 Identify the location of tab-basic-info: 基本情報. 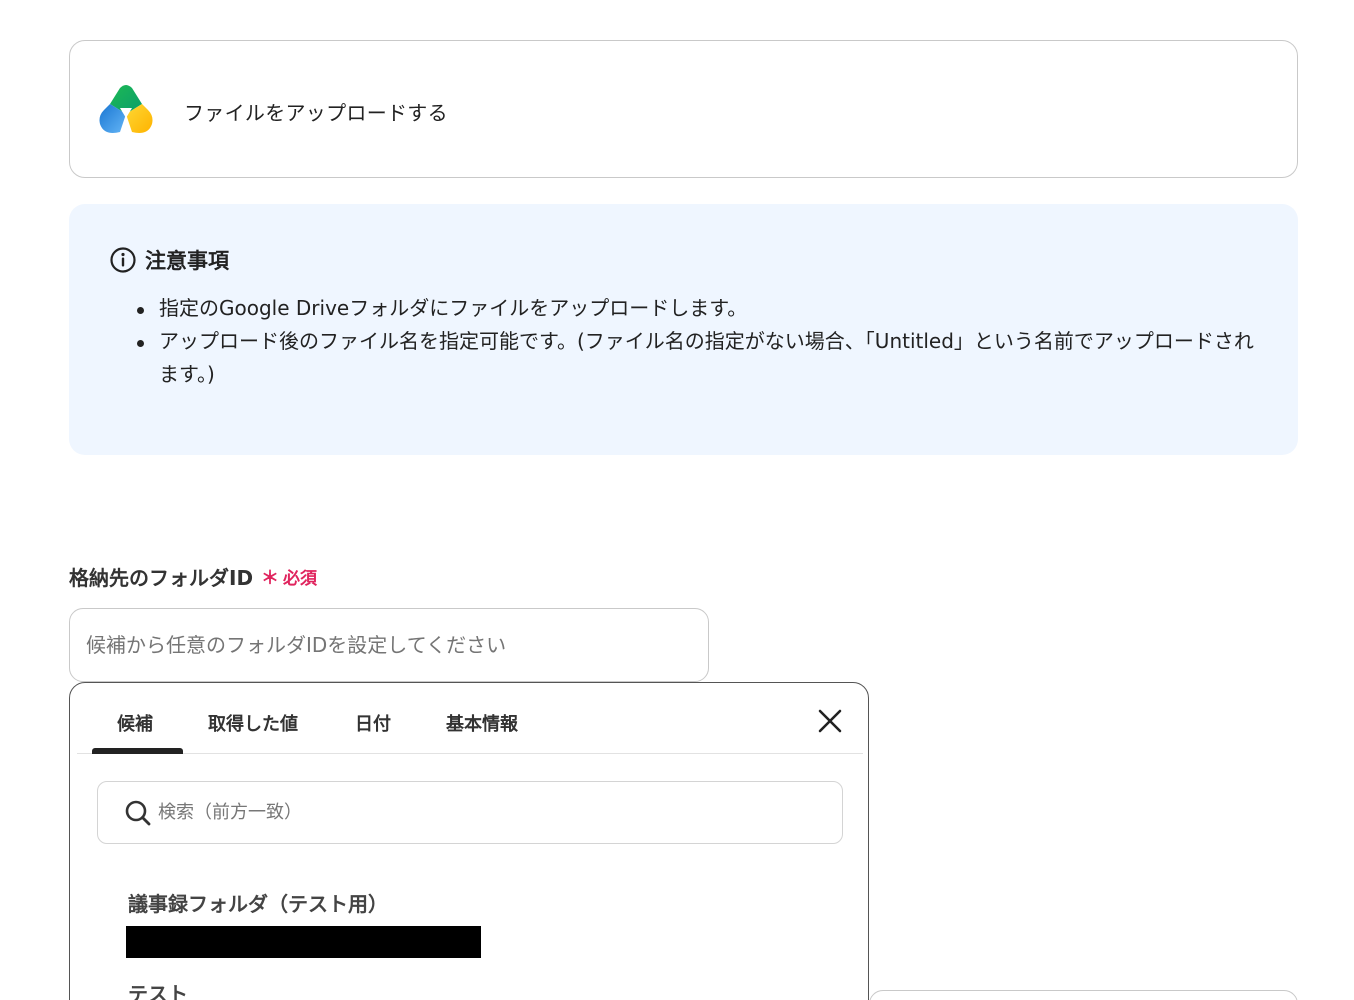
(482, 723).